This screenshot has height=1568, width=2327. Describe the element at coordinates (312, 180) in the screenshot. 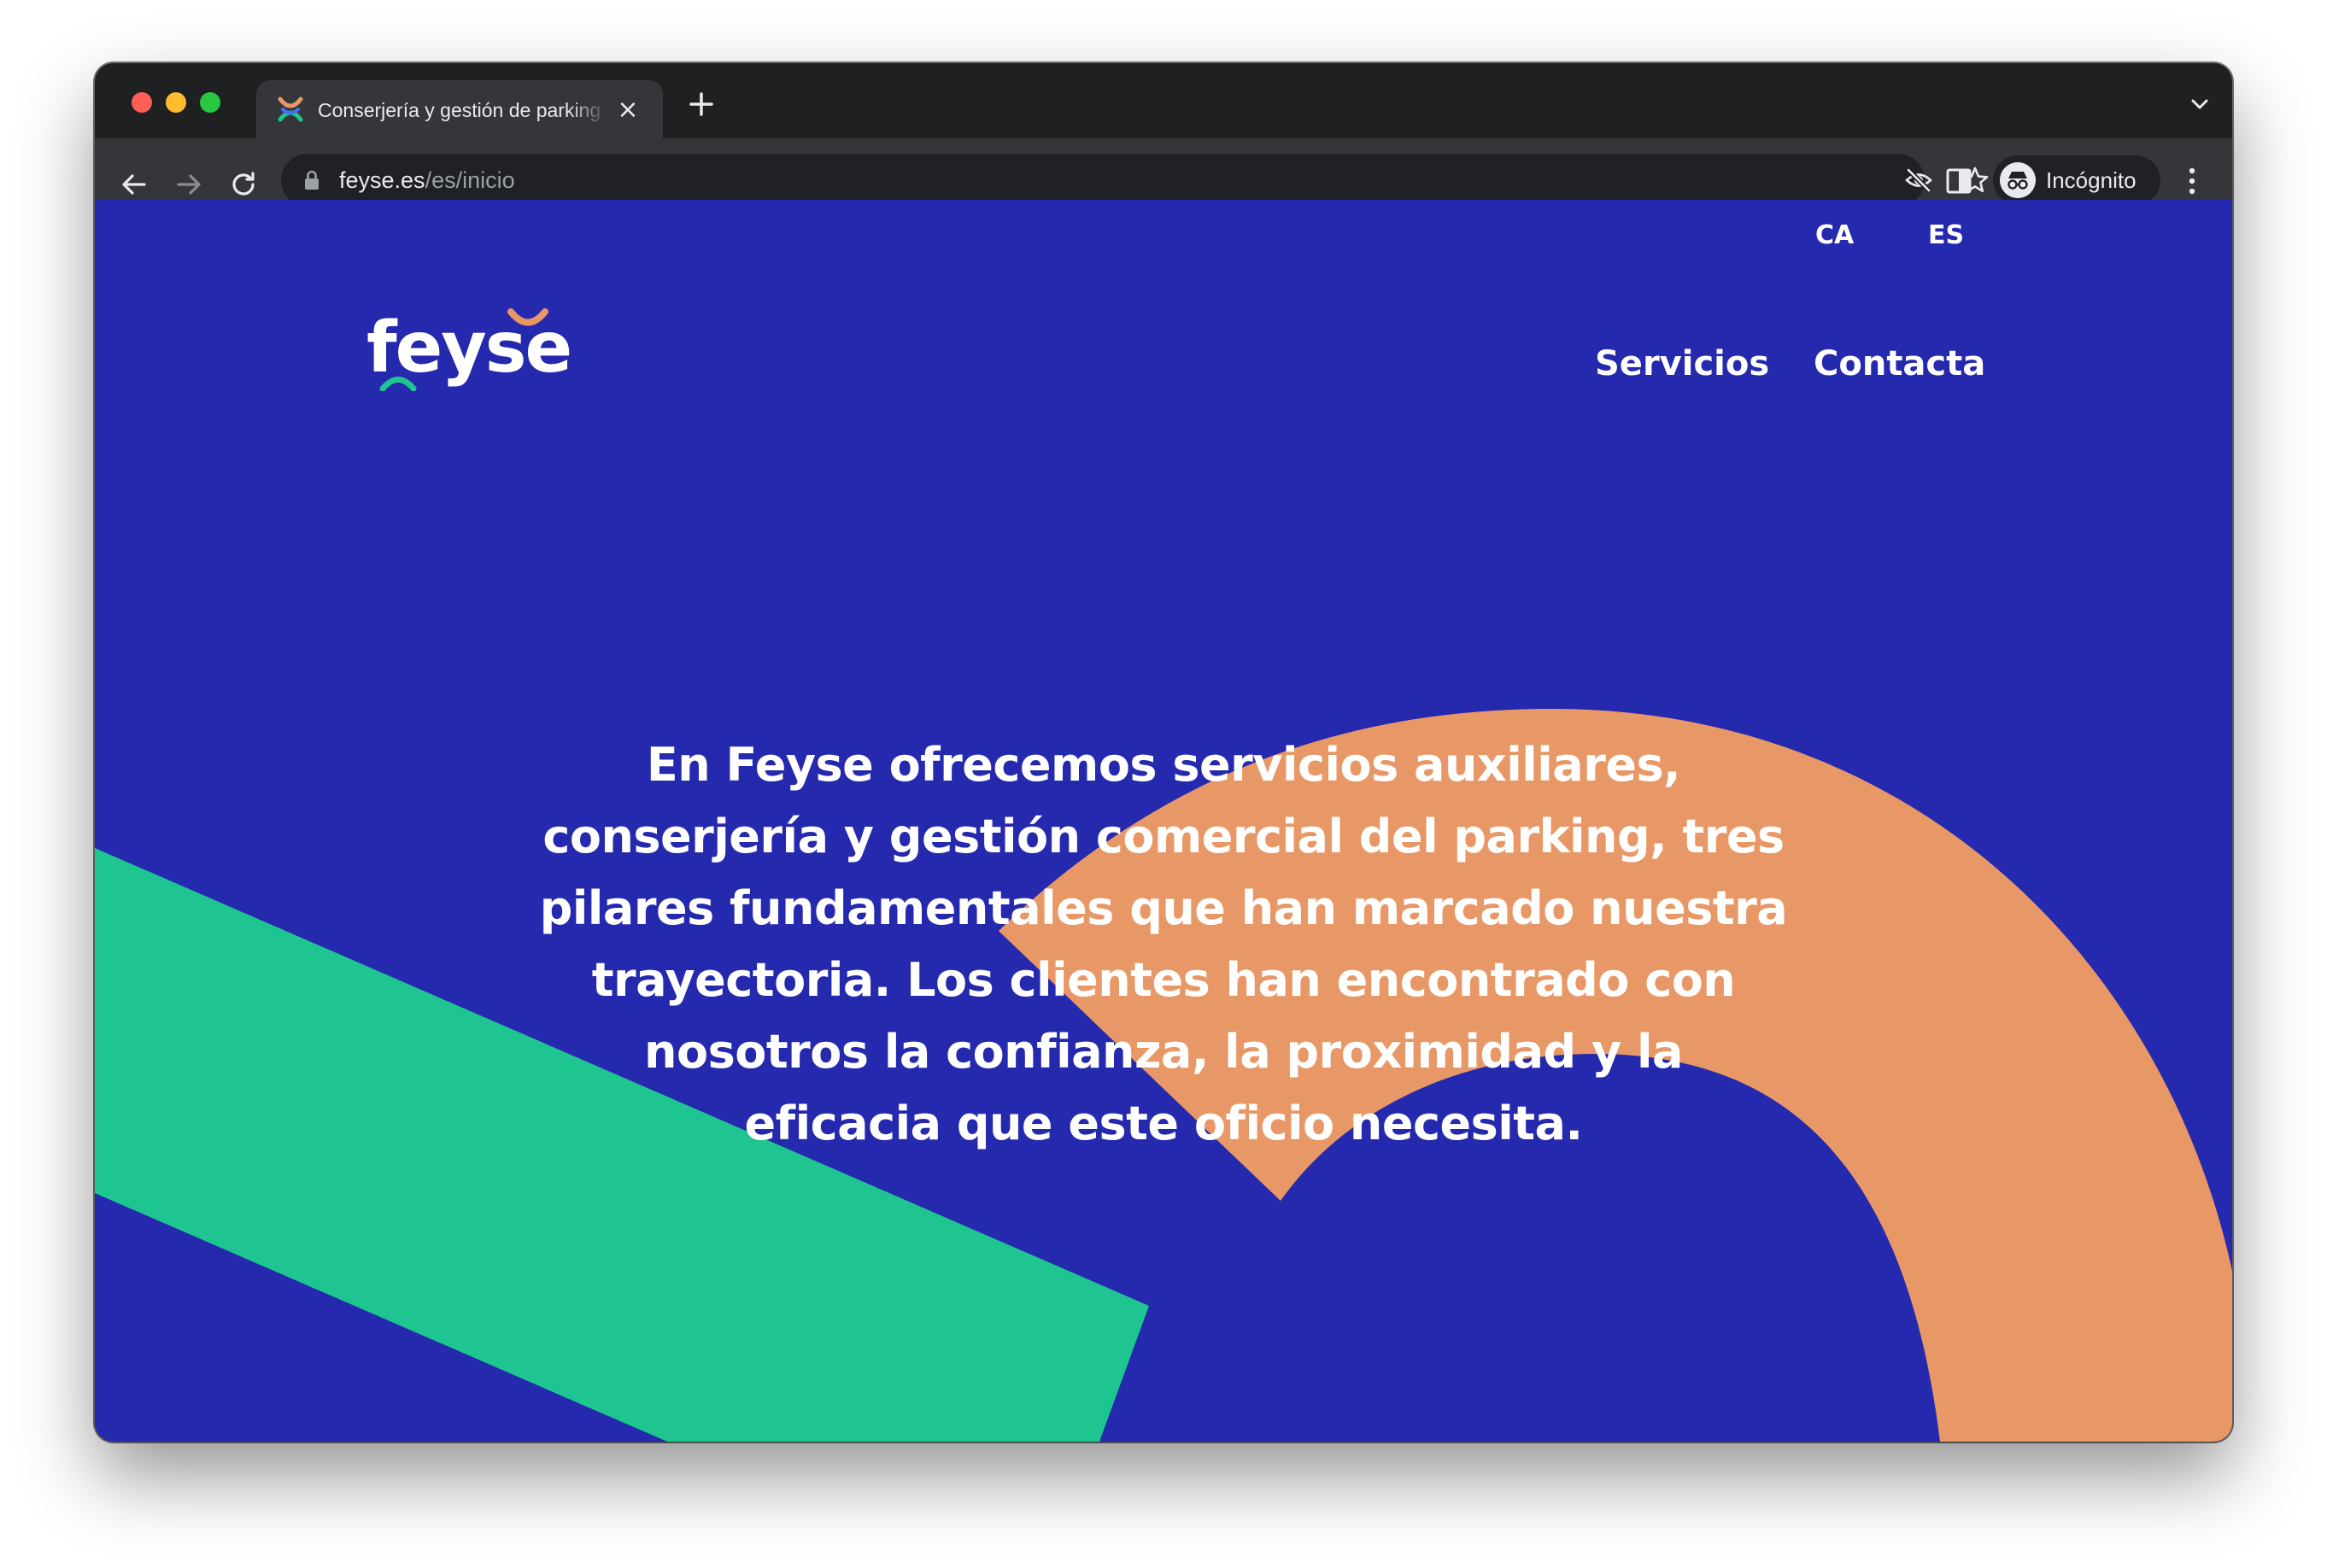

I see `lock-icon` at that location.